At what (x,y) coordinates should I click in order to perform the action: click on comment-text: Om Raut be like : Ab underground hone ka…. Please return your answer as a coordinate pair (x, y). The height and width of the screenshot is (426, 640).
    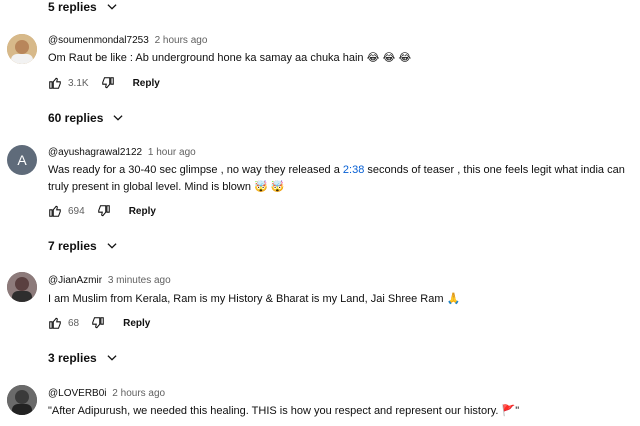
    Looking at the image, I should click on (343, 58).